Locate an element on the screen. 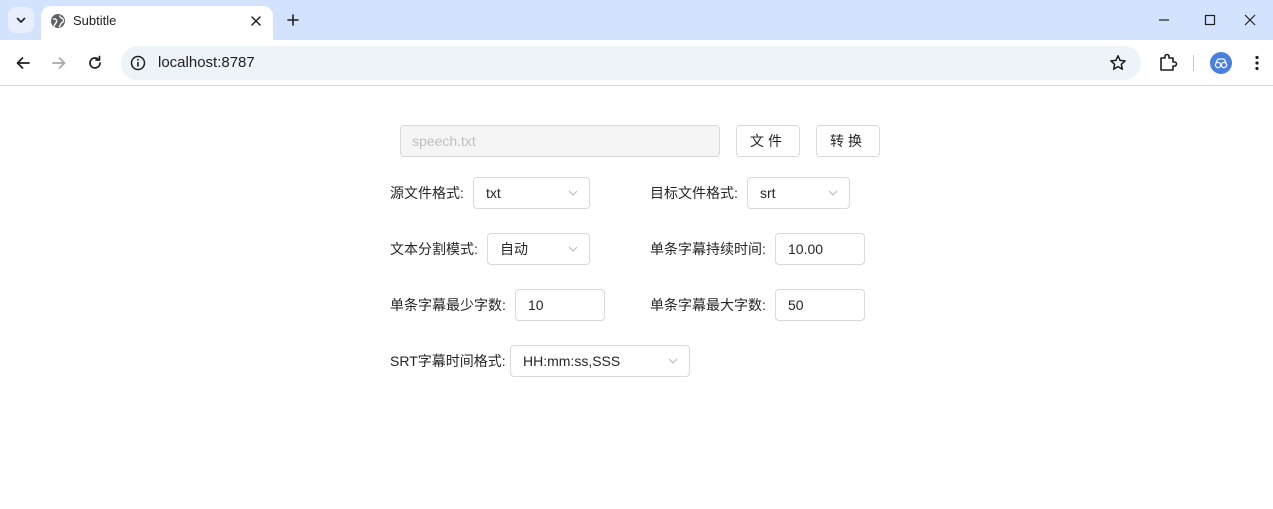  file-button: 文件 is located at coordinates (768, 141).